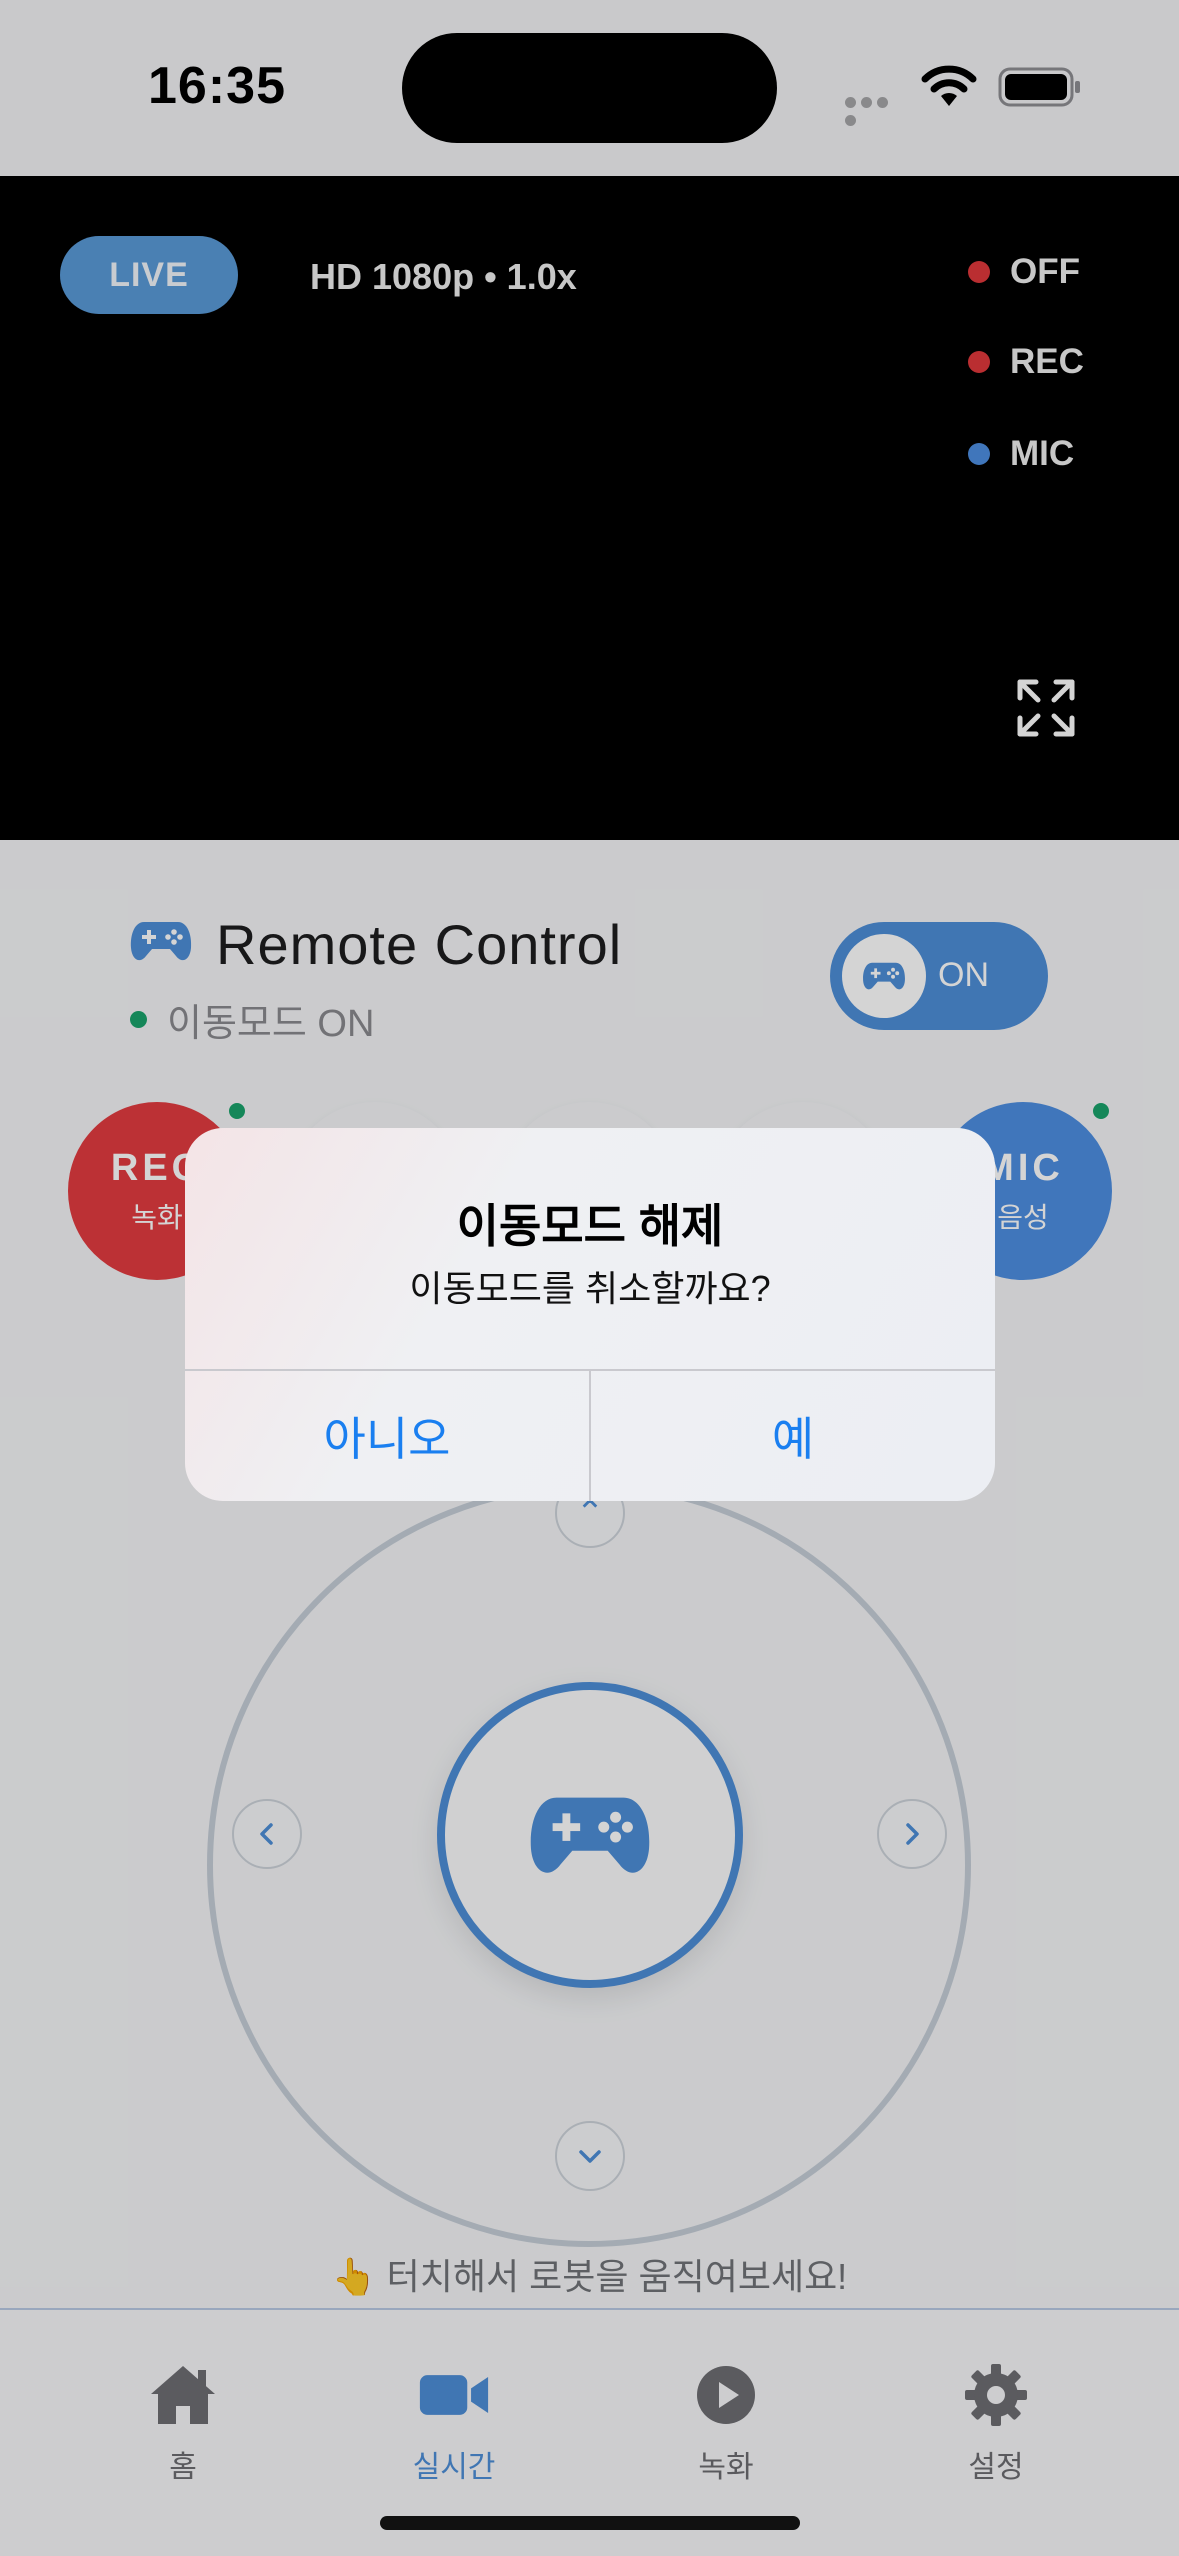  I want to click on alert-cancel-button: 아니오, so click(387, 1436).